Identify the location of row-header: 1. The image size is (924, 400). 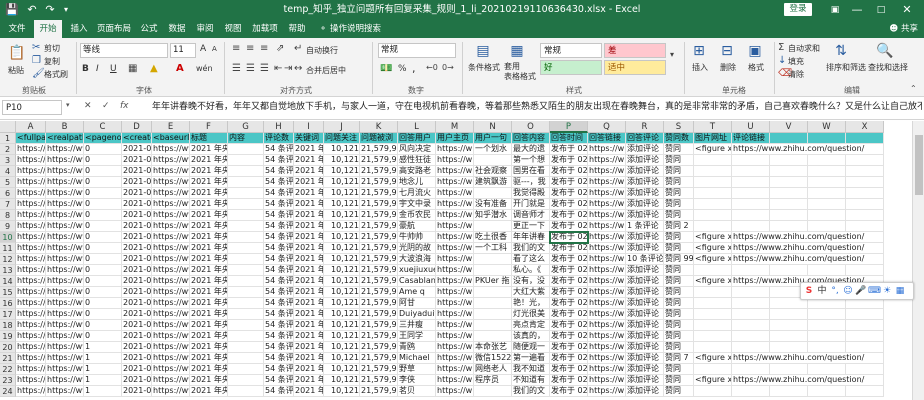
(8, 138).